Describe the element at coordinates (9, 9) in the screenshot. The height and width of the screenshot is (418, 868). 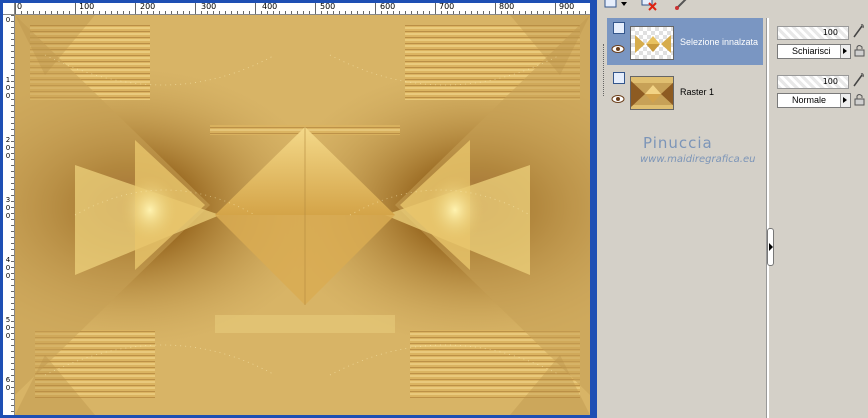
I see `ruler-corner` at that location.